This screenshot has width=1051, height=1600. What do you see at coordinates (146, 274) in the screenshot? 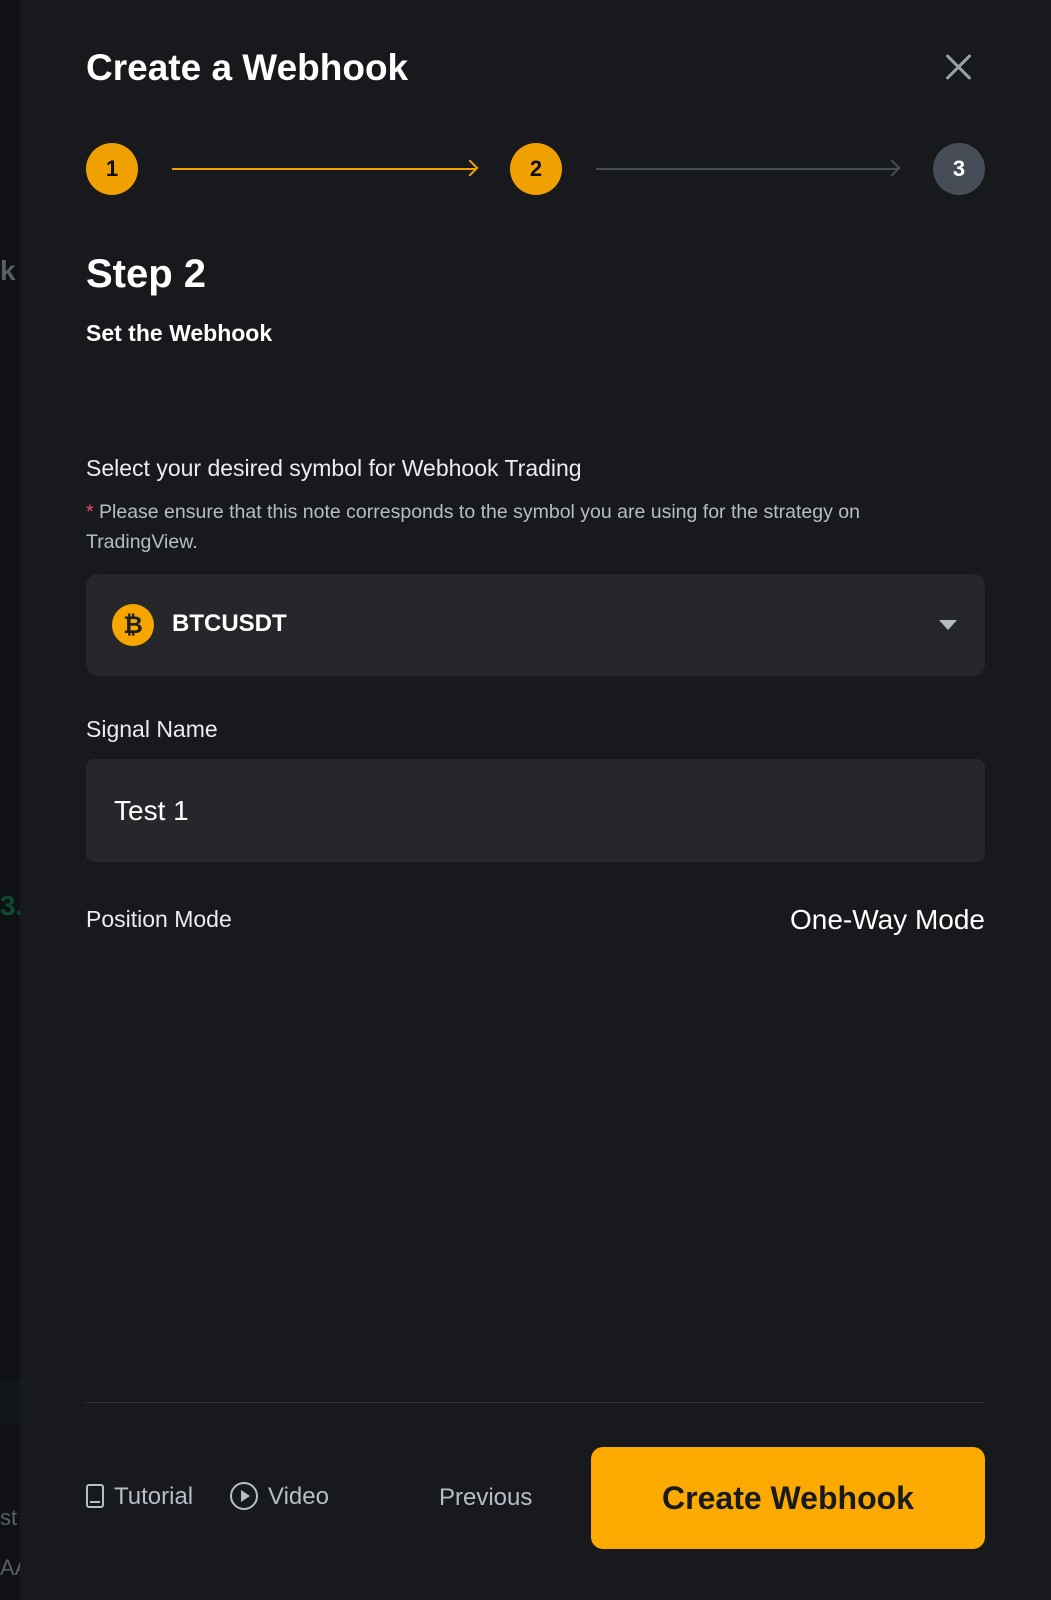
I see `step-title: Step 2` at bounding box center [146, 274].